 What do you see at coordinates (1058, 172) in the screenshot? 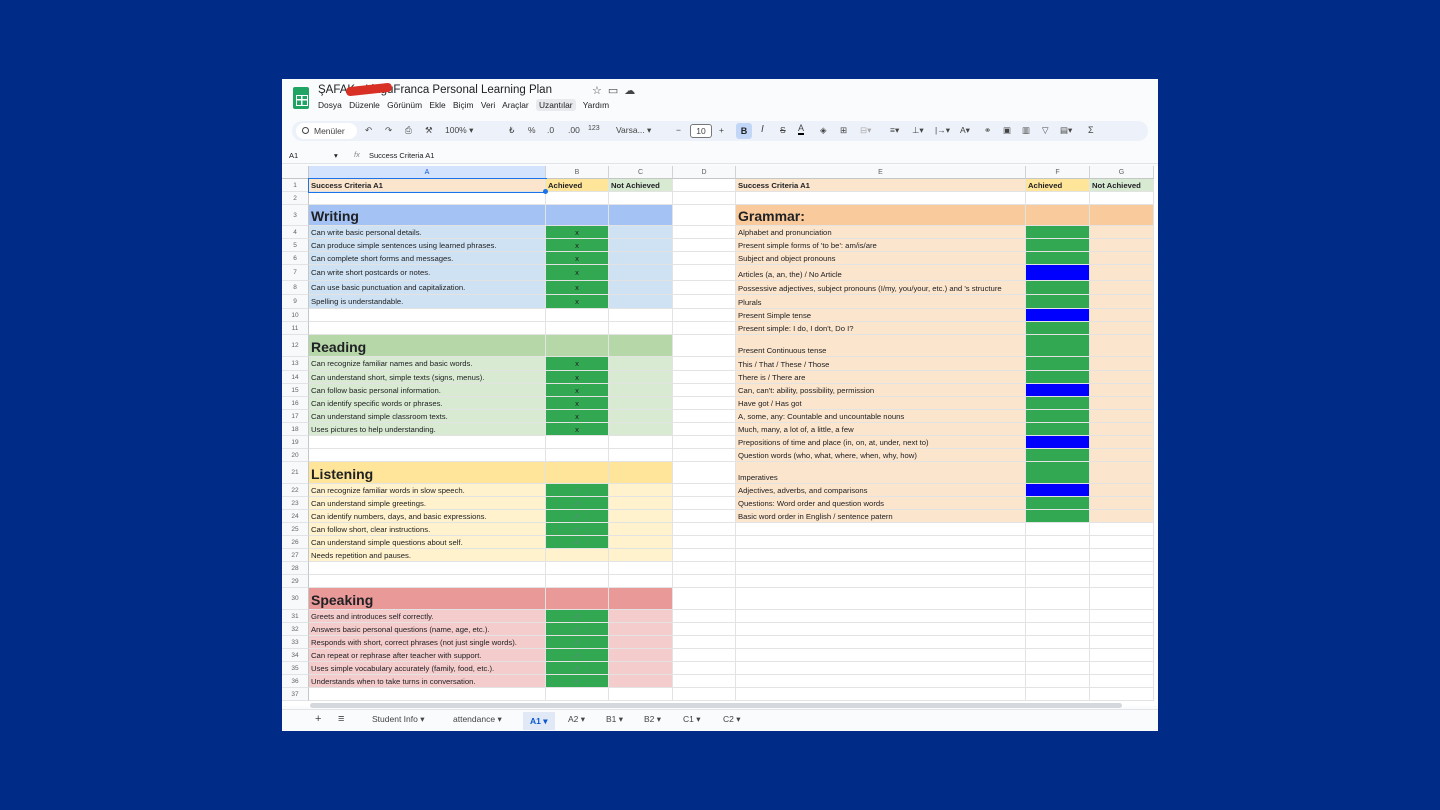
I see `column-header-f: F` at bounding box center [1058, 172].